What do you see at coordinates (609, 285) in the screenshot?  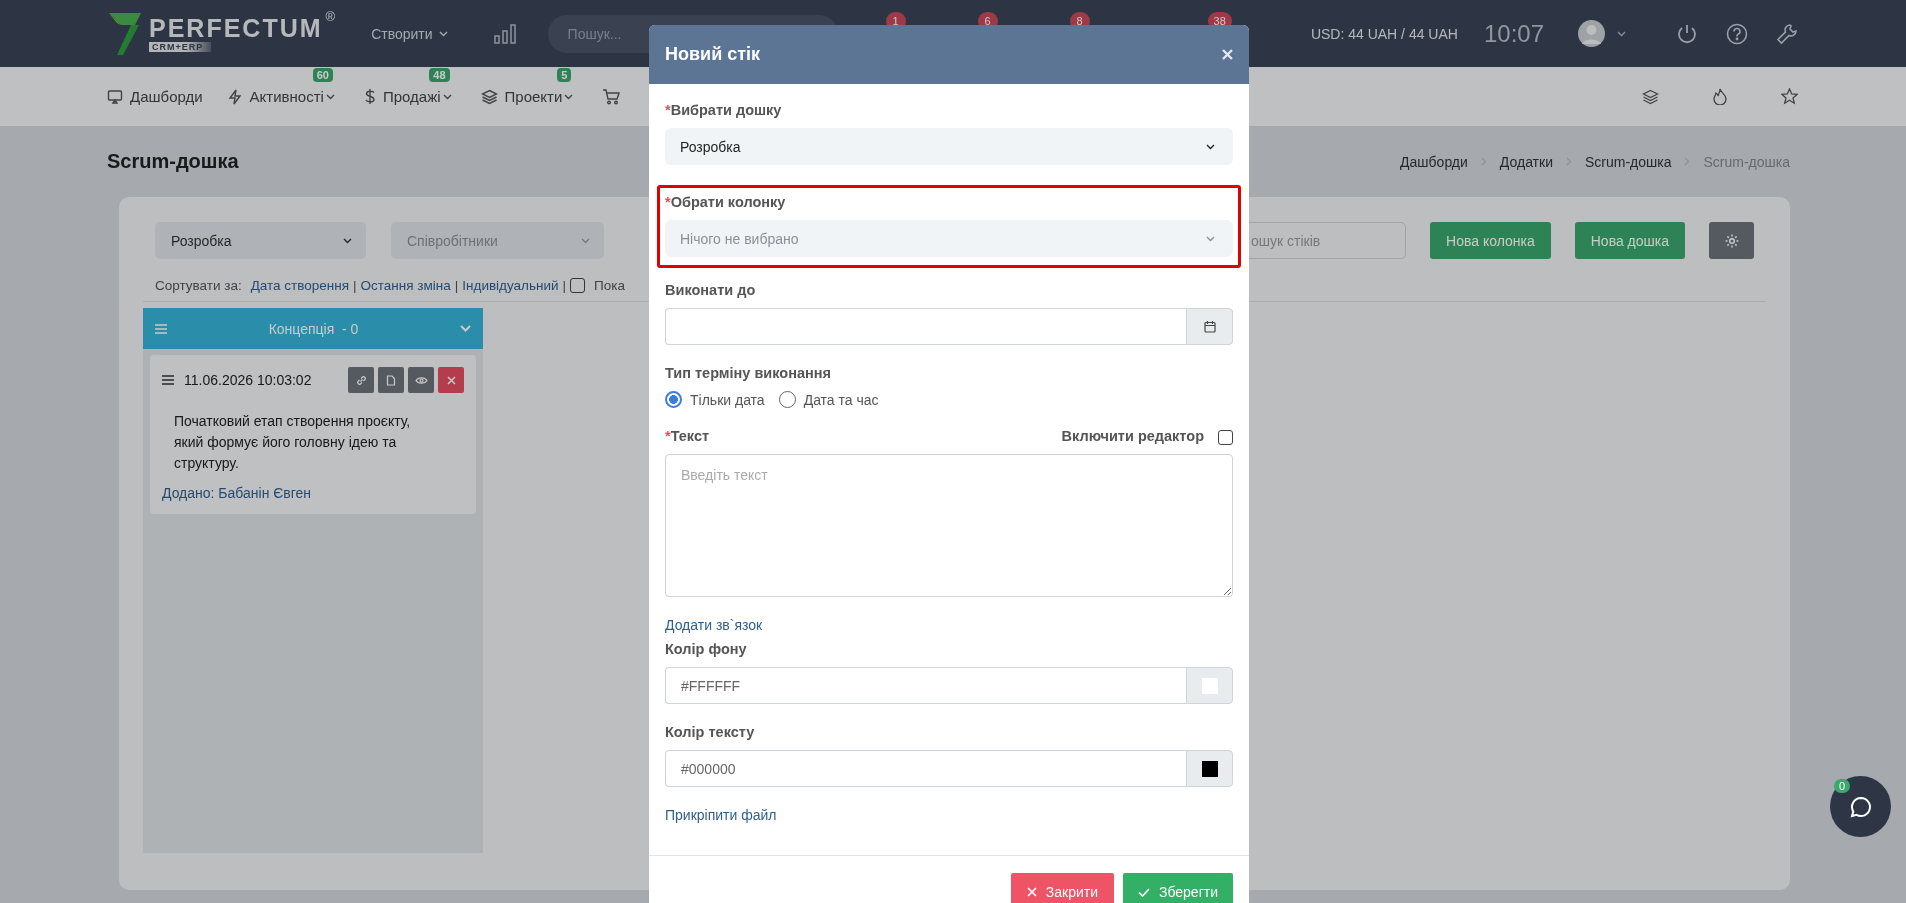 I see `checkbox-label: Пока` at bounding box center [609, 285].